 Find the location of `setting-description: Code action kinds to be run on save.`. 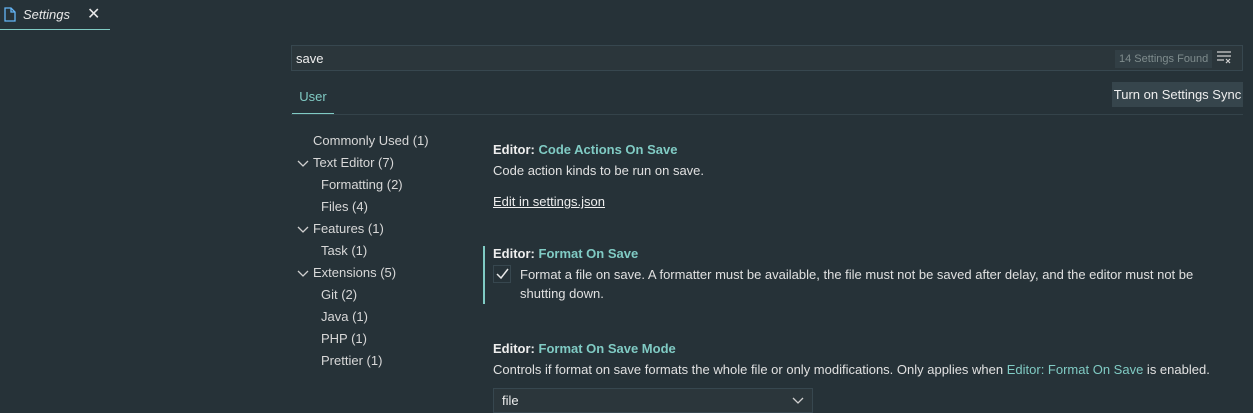

setting-description: Code action kinds to be run on save. is located at coordinates (599, 170).